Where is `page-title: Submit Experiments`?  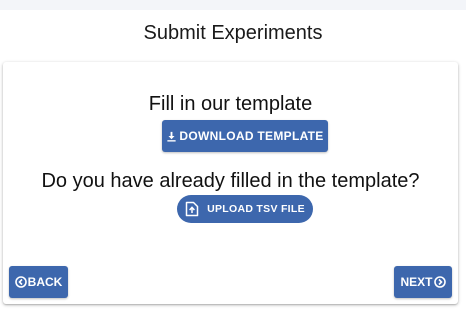 page-title: Submit Experiments is located at coordinates (233, 33).